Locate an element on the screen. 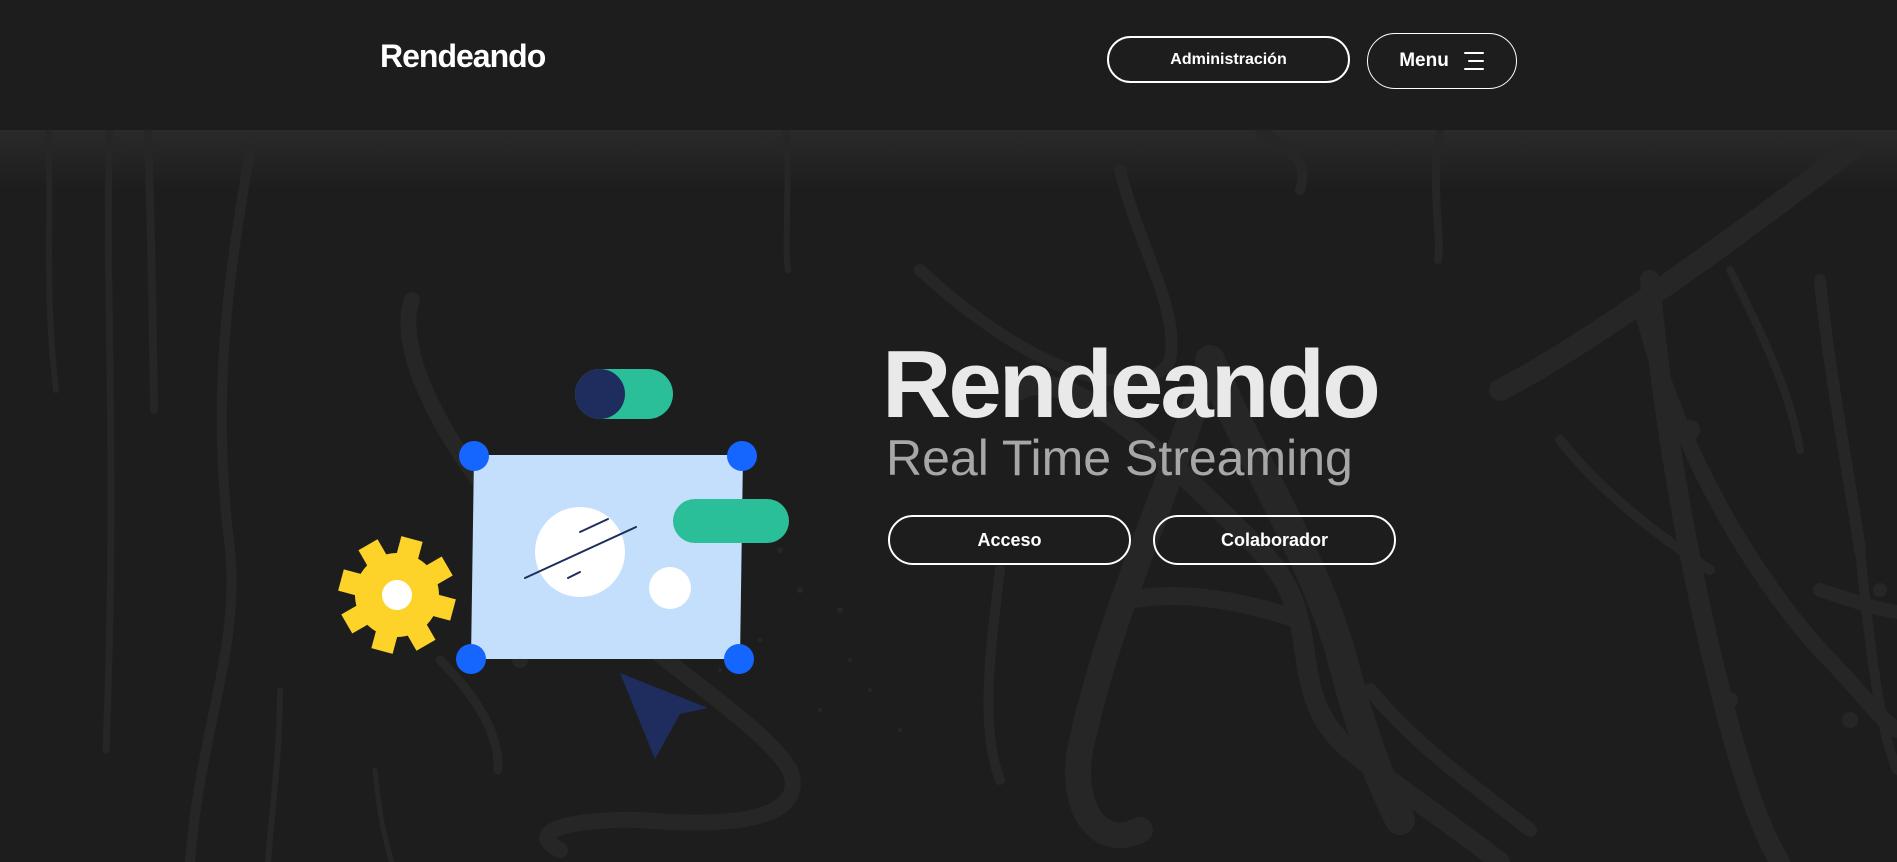  colaborador-button-label: Colaborador is located at coordinates (1274, 539).